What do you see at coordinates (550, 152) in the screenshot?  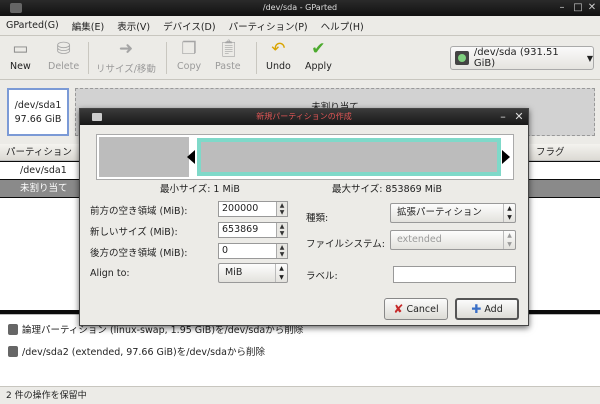 I see `column-flags: フラグ` at bounding box center [550, 152].